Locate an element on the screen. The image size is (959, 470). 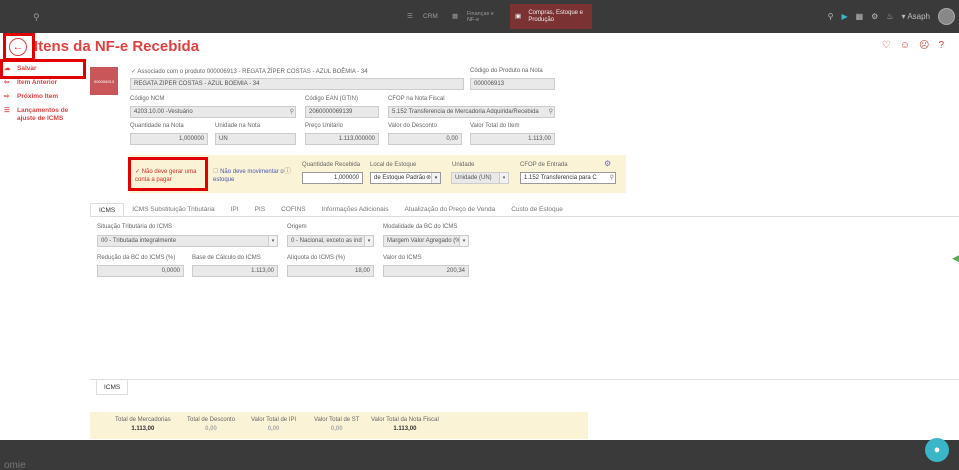
box-icon: ▣ is located at coordinates (518, 16).